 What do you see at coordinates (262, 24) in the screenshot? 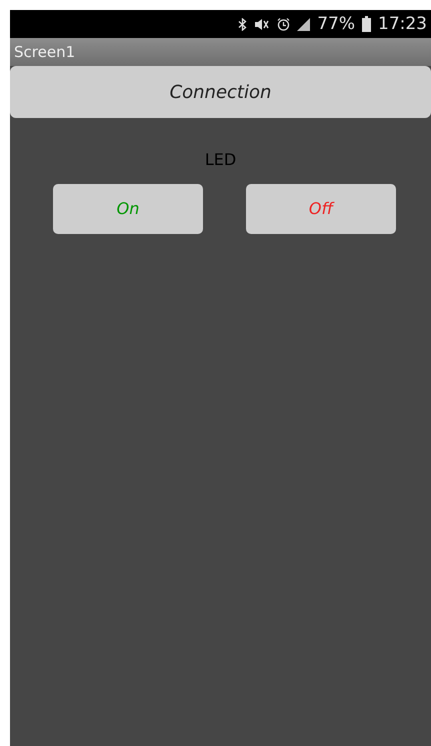
I see `mute-icon` at bounding box center [262, 24].